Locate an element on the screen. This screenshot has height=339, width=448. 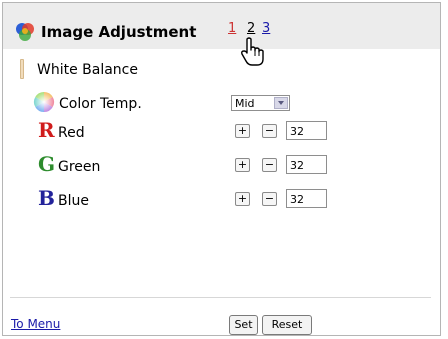
page-link-3: 3 is located at coordinates (266, 28).